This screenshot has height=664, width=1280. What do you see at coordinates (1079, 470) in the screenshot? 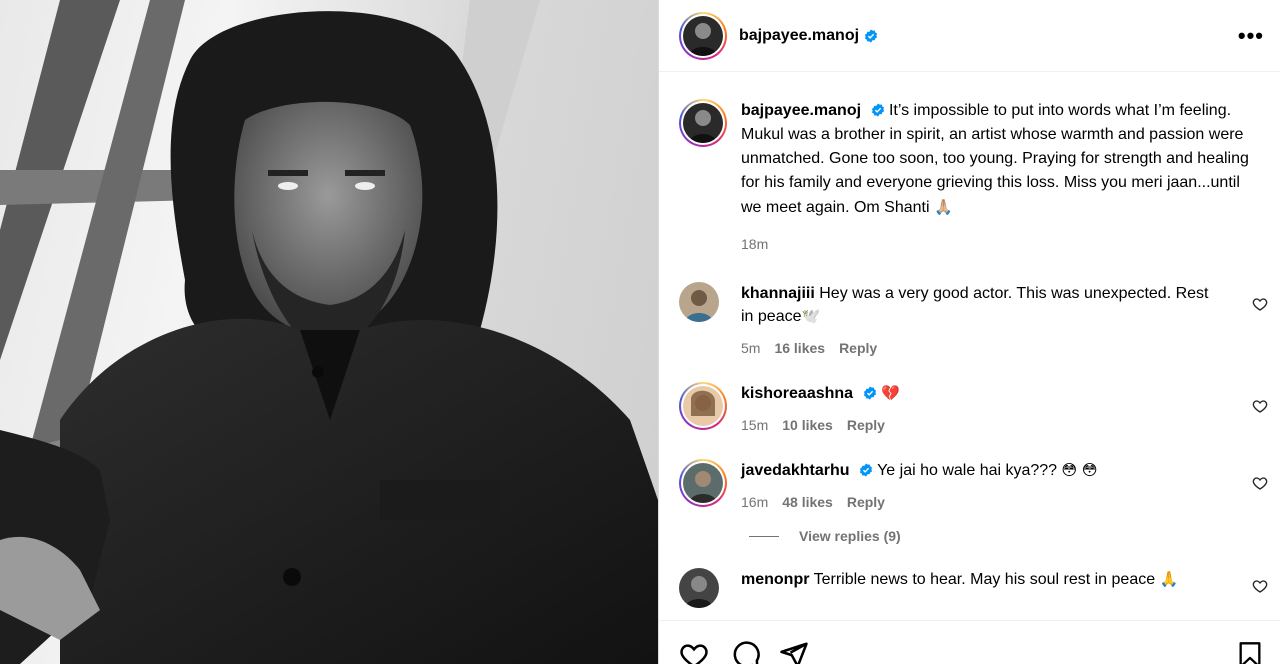
I see `comment-emoji: 😳 😳` at bounding box center [1079, 470].